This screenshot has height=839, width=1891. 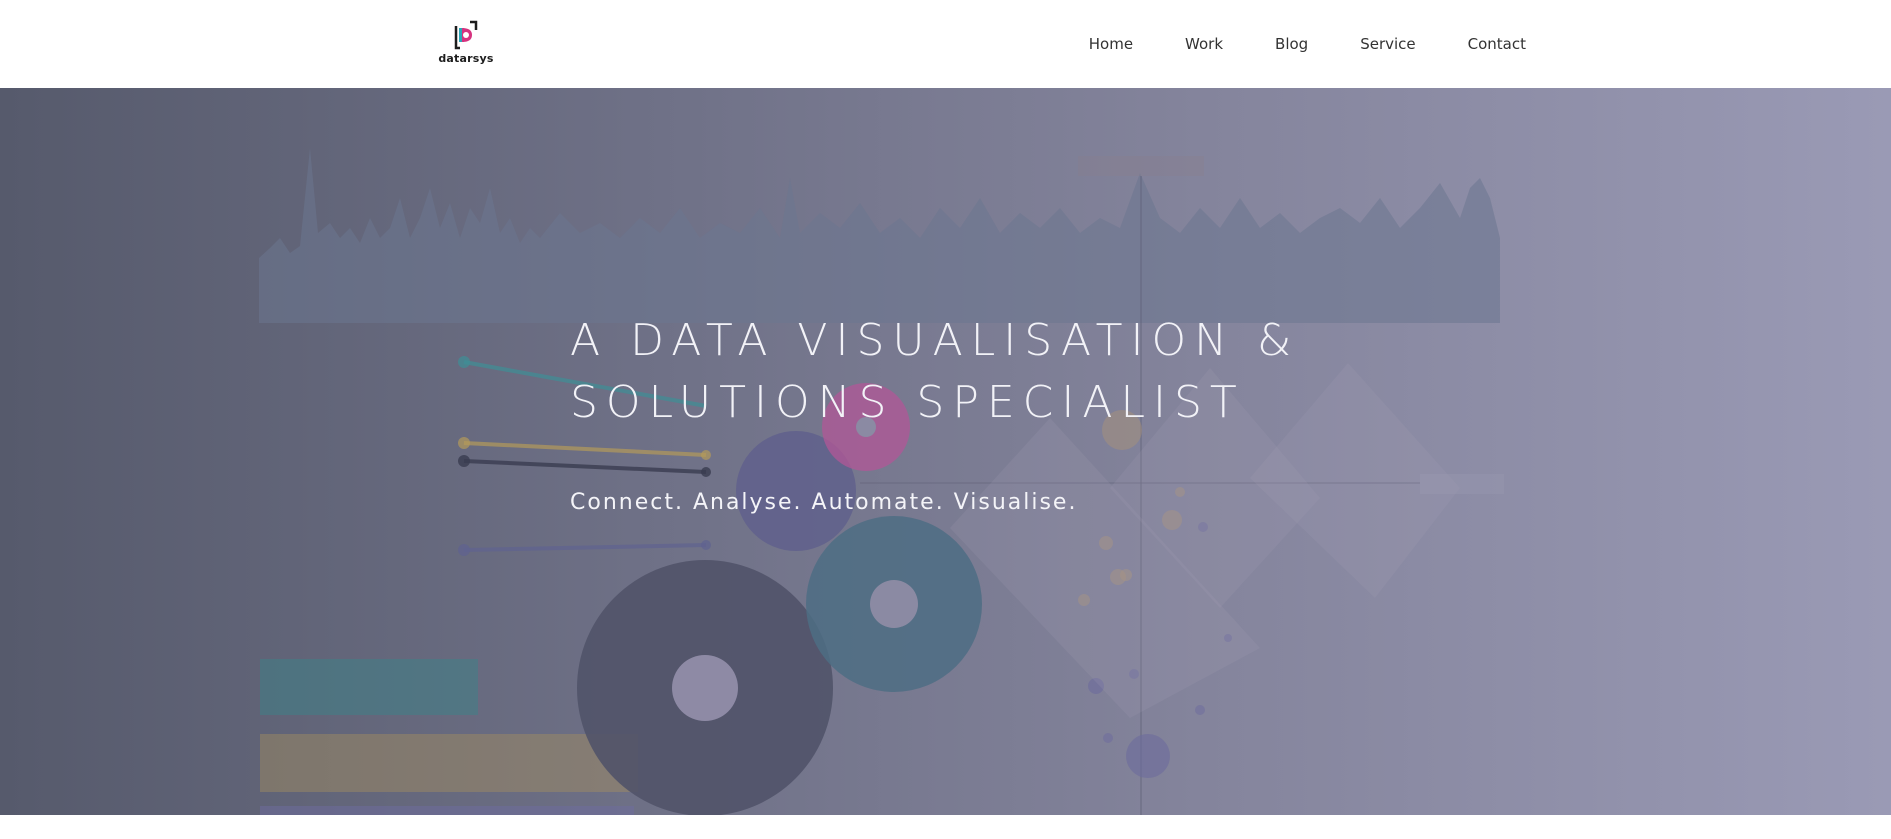 What do you see at coordinates (1387, 44) in the screenshot?
I see `nav-service: Service` at bounding box center [1387, 44].